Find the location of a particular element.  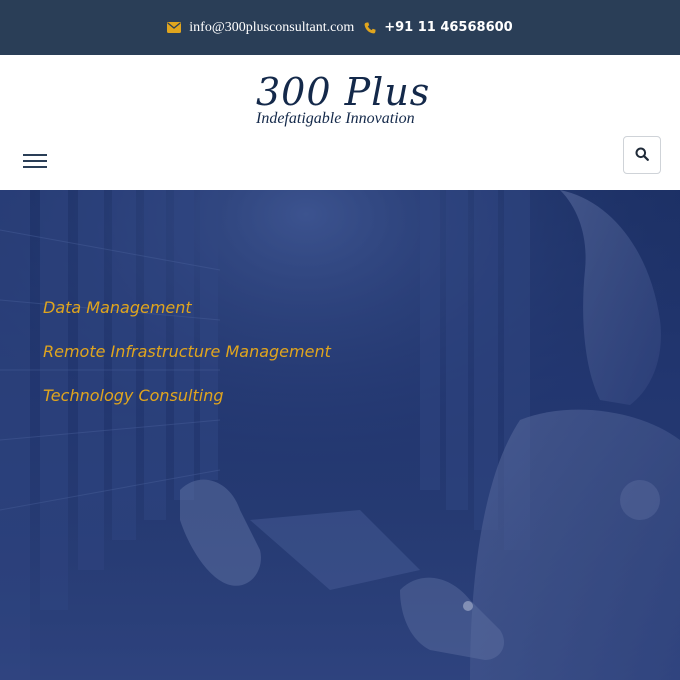

brand-logo: 300 Plus Indefatigable Innovation is located at coordinates (340, 101).